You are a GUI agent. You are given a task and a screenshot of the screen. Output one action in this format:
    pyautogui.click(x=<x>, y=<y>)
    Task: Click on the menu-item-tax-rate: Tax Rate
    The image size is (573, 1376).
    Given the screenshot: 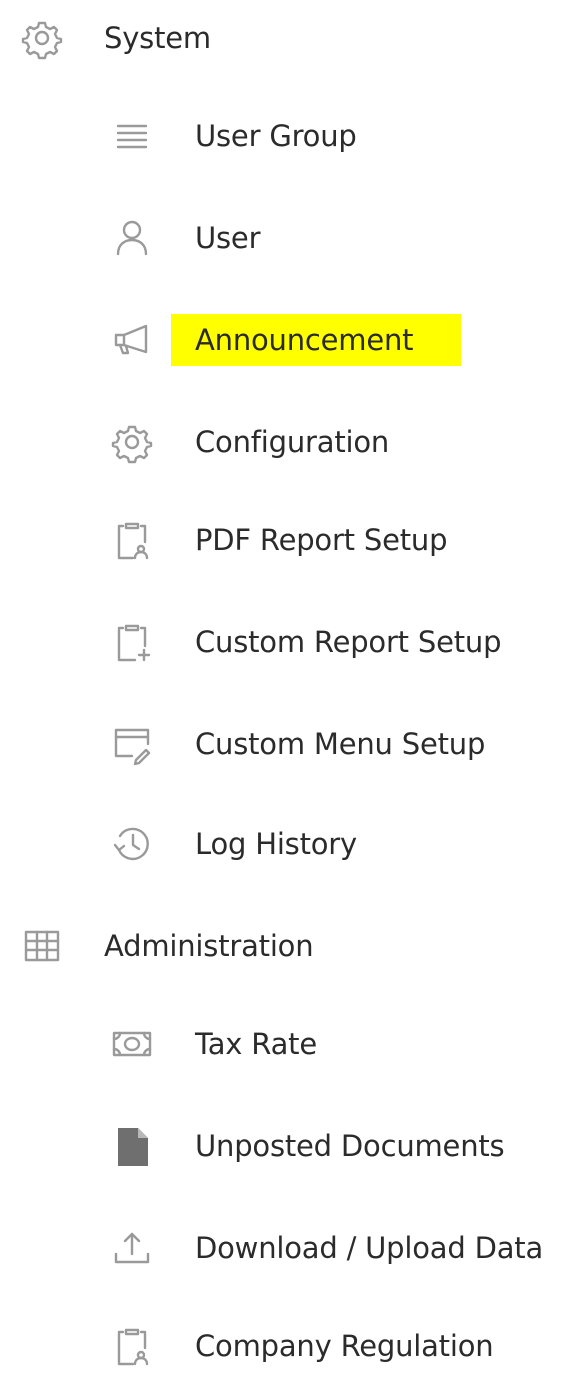 What is the action you would take?
    pyautogui.click(x=286, y=1044)
    